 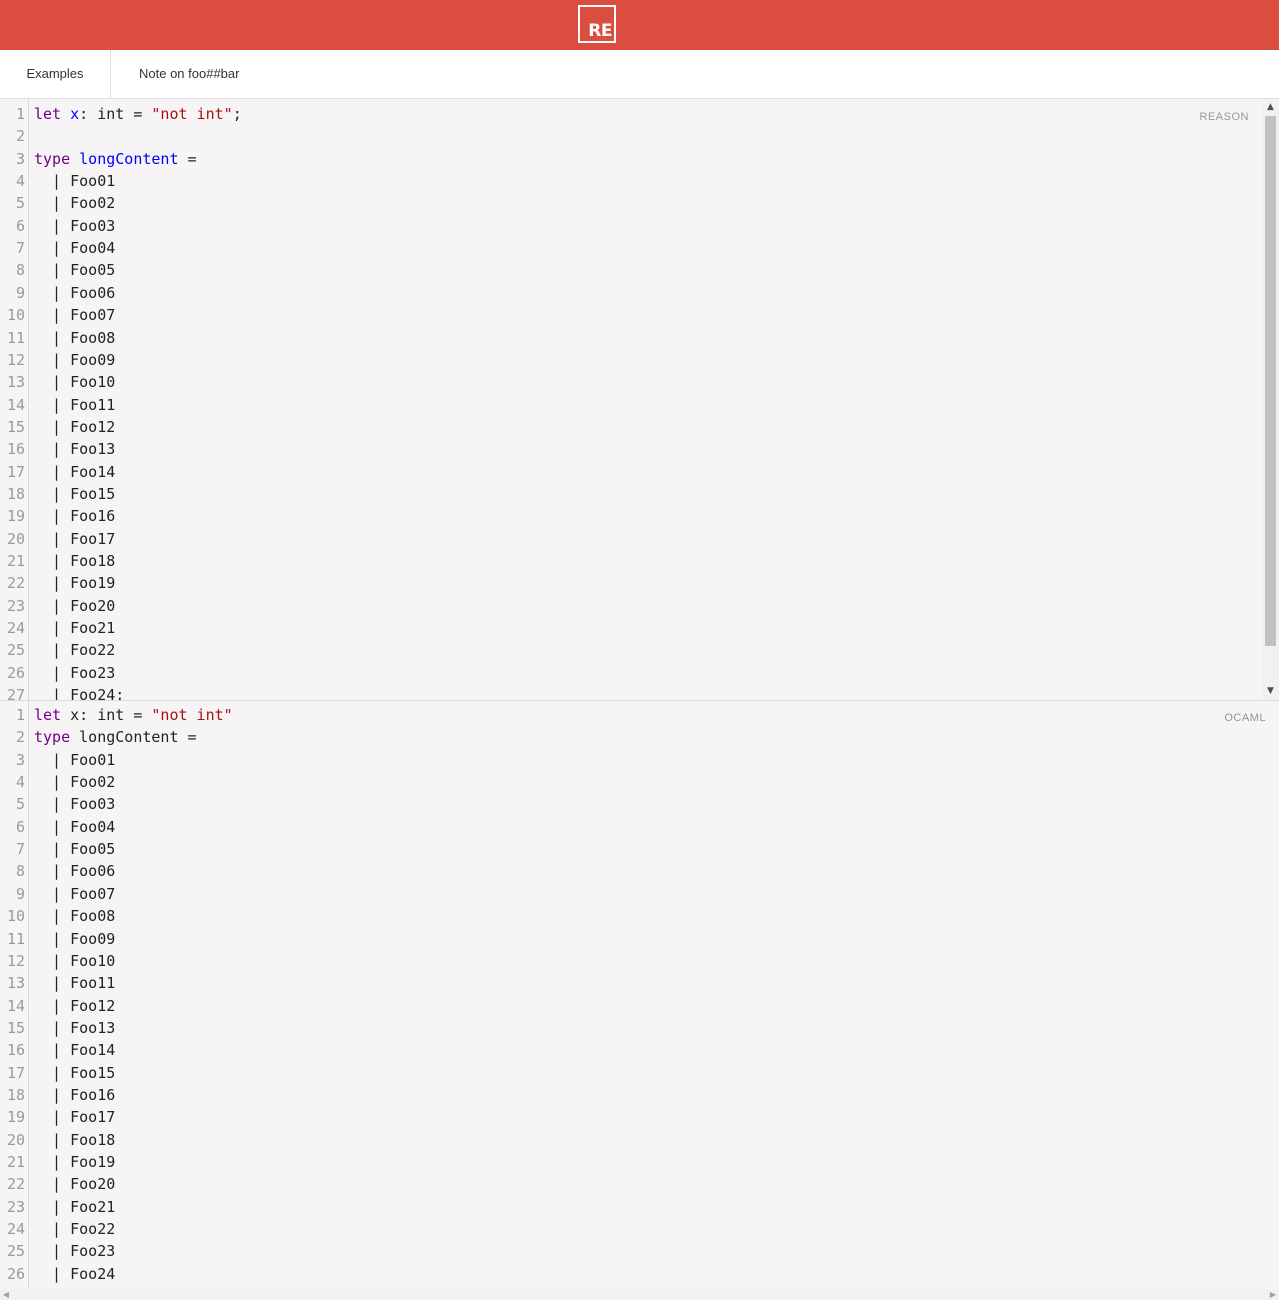 I want to click on nav-note-link: Note on foo##bar, so click(x=189, y=74).